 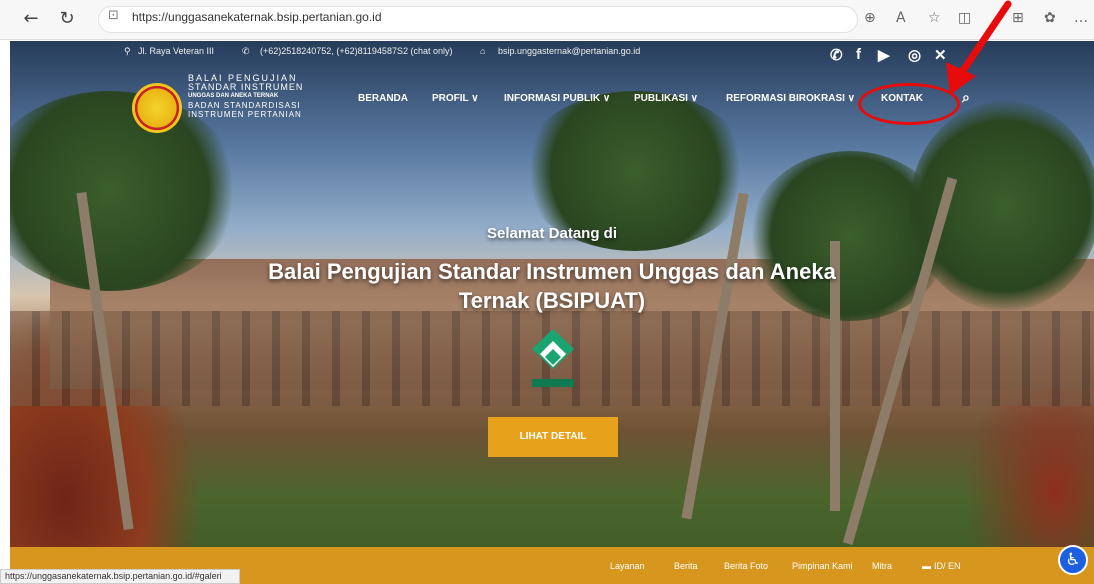 I want to click on footer-link-pimpinan: Pimpinan Kami, so click(x=822, y=566).